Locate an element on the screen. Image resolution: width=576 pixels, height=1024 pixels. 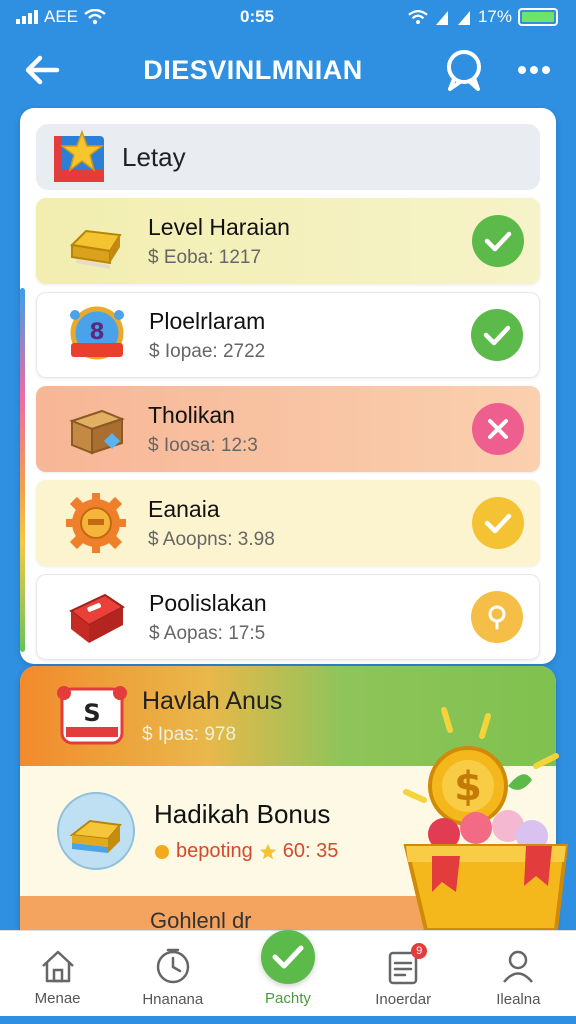
close-icon is located at coordinates (498, 429).